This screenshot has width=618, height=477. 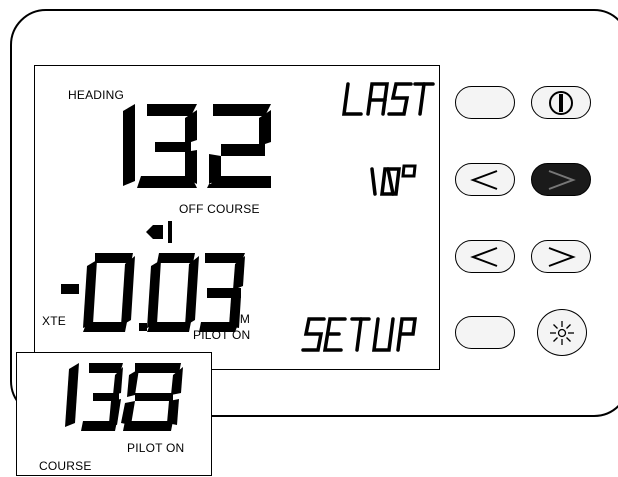 What do you see at coordinates (241, 319) in the screenshot?
I see `nm-label: NM` at bounding box center [241, 319].